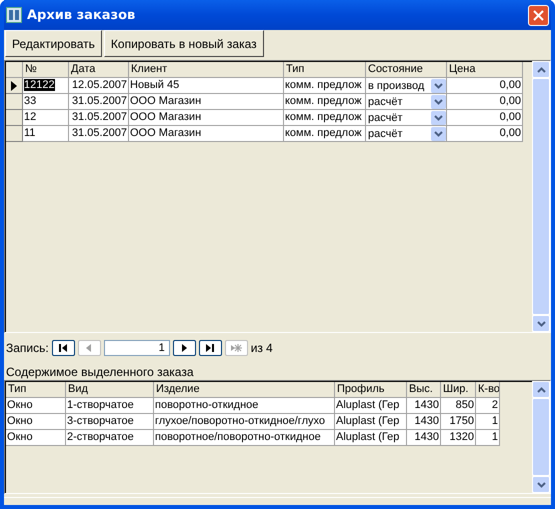 This screenshot has width=555, height=509. Describe the element at coordinates (406, 70) in the screenshot. I see `column-header: Состояние` at that location.